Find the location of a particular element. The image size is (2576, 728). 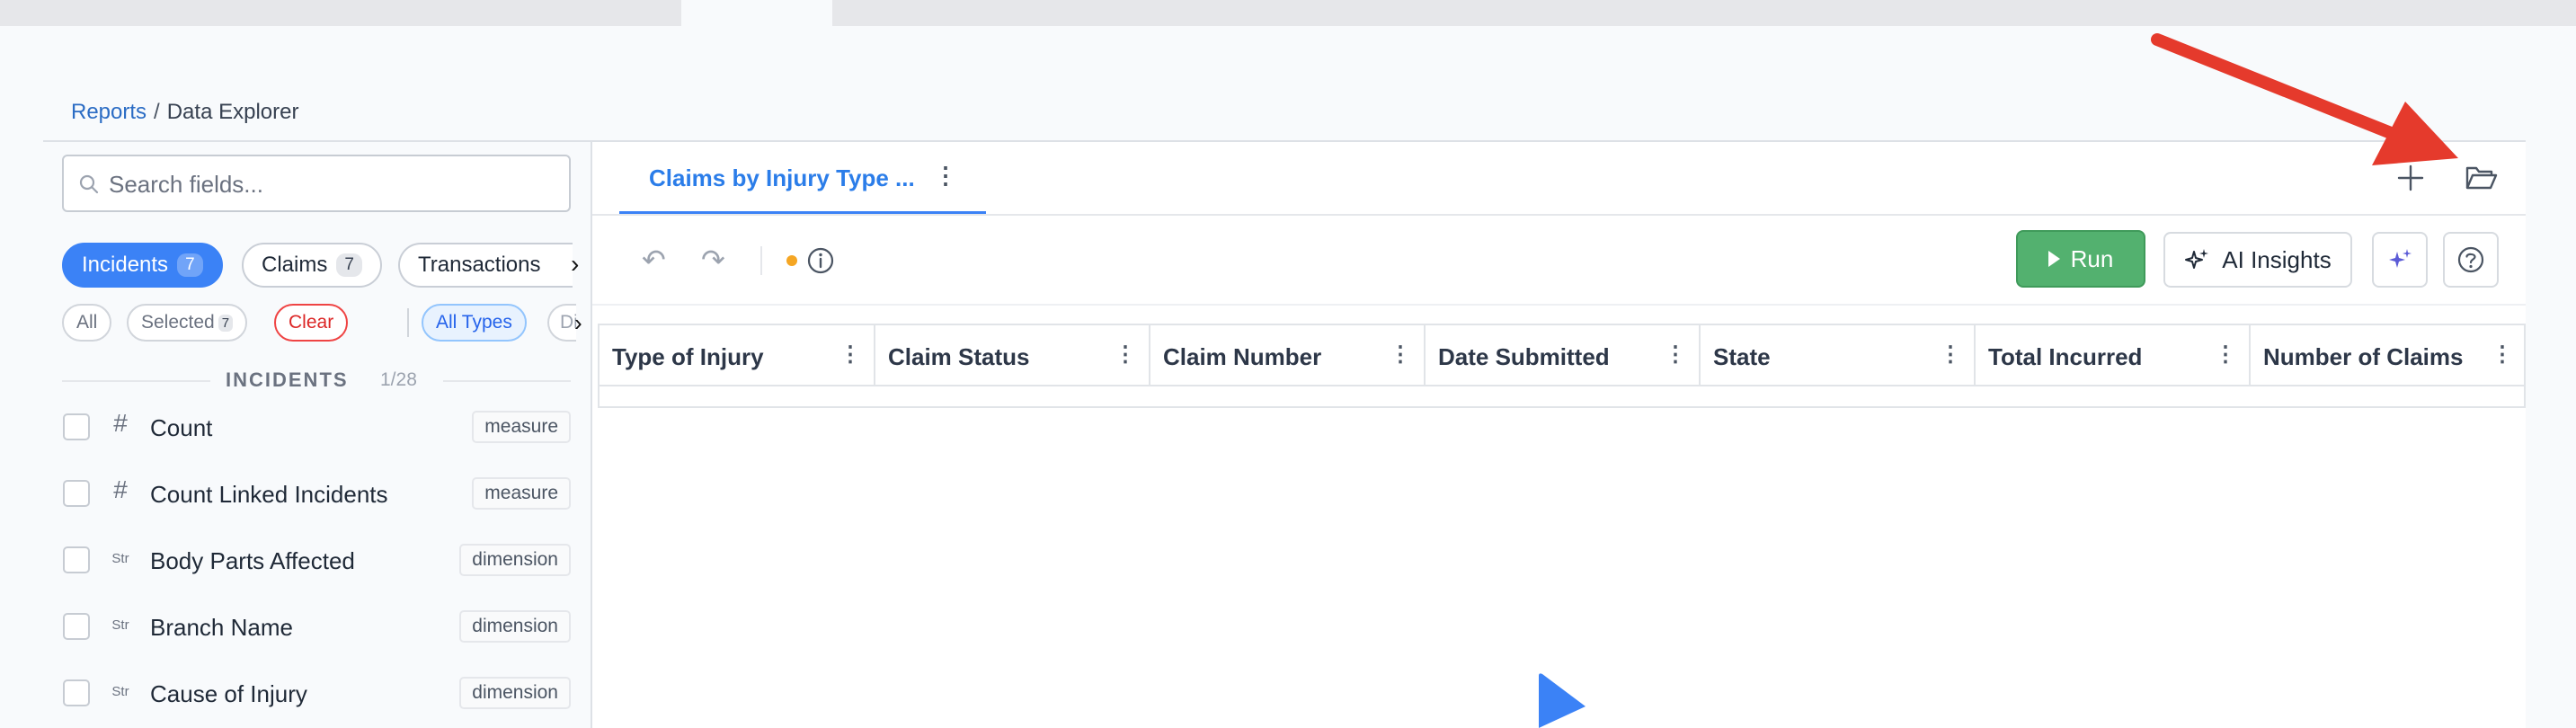

field-name: Count Linked Incidents is located at coordinates (269, 495).